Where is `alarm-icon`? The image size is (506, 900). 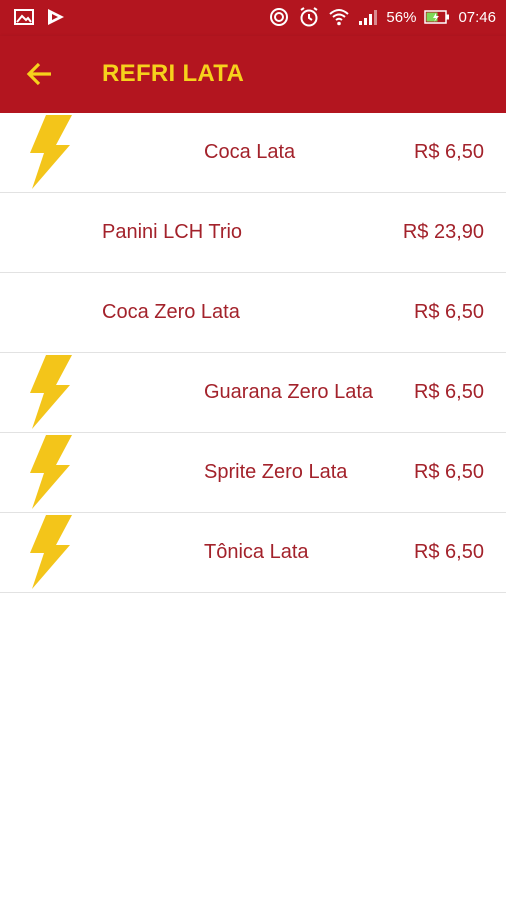
alarm-icon is located at coordinates (309, 17).